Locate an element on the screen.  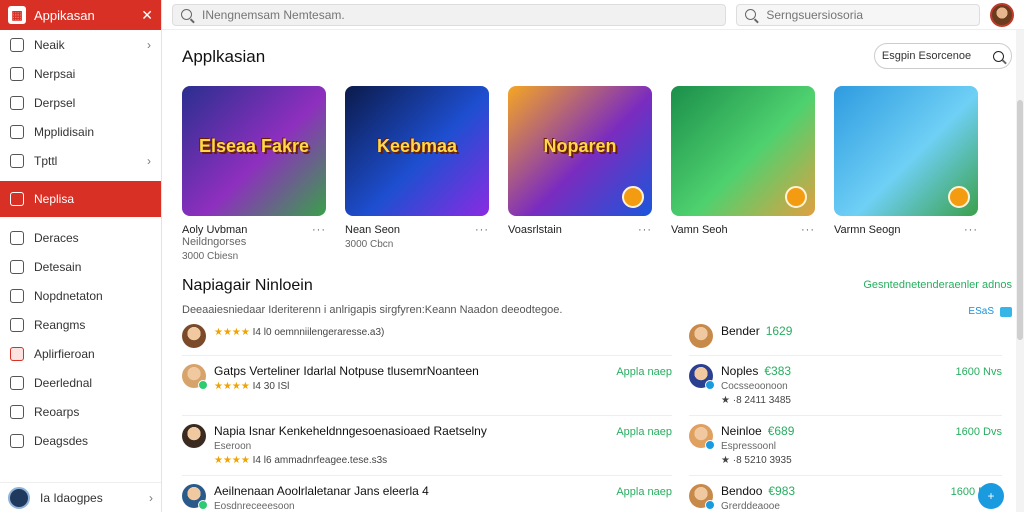
sidebar-item-label: Deerlednal is located at coordinates (63, 382).